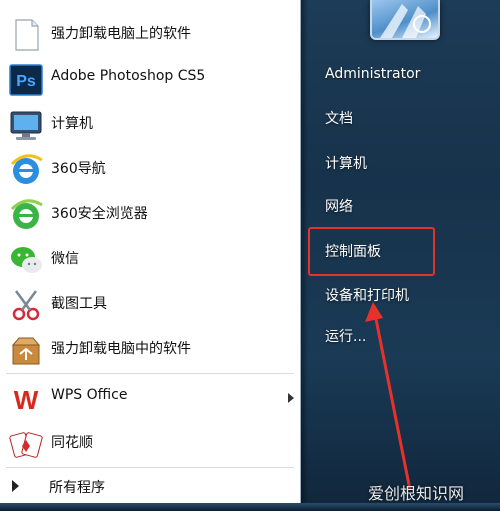  I want to click on cards-icon, so click(26, 444).